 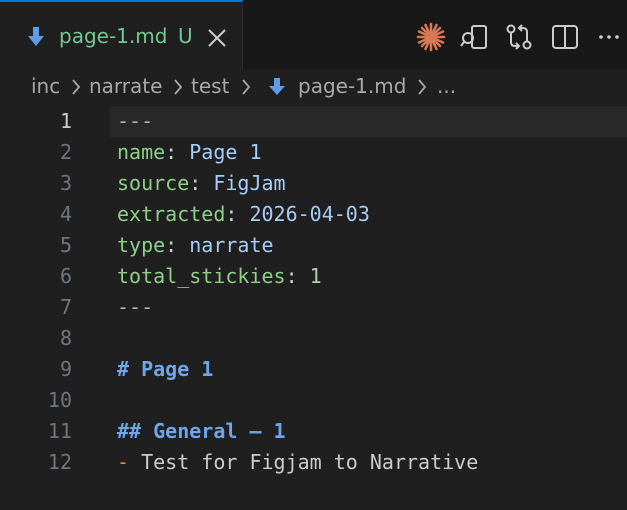 I want to click on code-line: 1 ---, so click(x=313, y=121).